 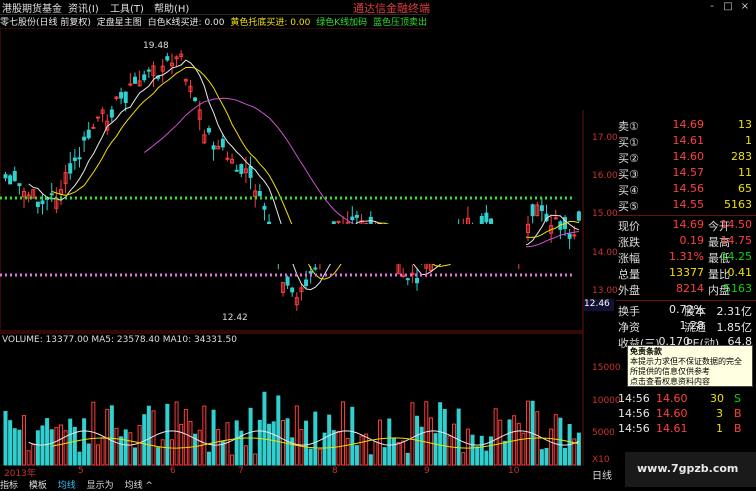 I want to click on stat-row-7: 净资 1.28 流通 1.85亿, so click(x=685, y=326).